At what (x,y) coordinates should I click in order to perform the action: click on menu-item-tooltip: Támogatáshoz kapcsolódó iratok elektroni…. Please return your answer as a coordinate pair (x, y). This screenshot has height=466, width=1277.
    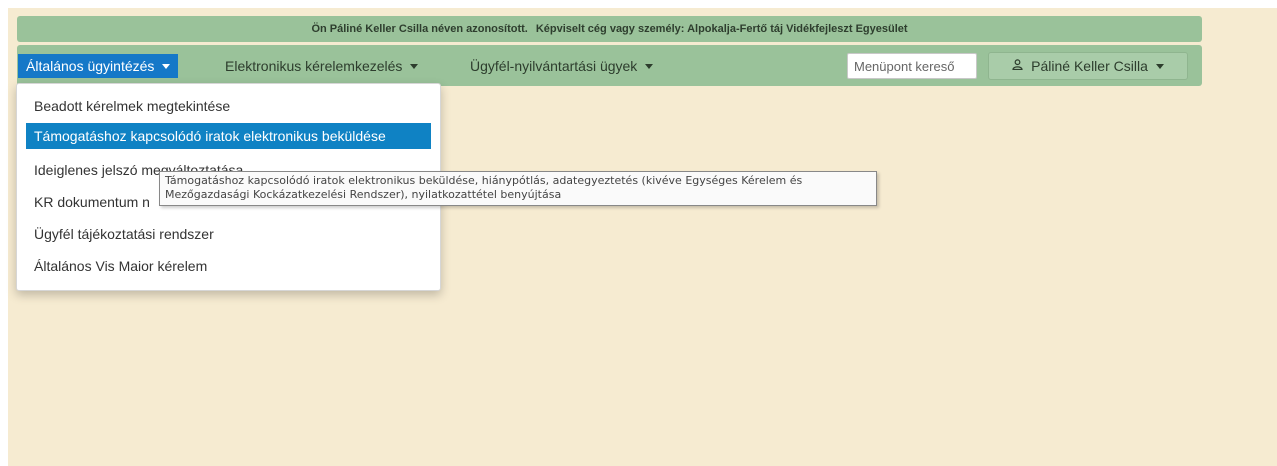
    Looking at the image, I should click on (518, 188).